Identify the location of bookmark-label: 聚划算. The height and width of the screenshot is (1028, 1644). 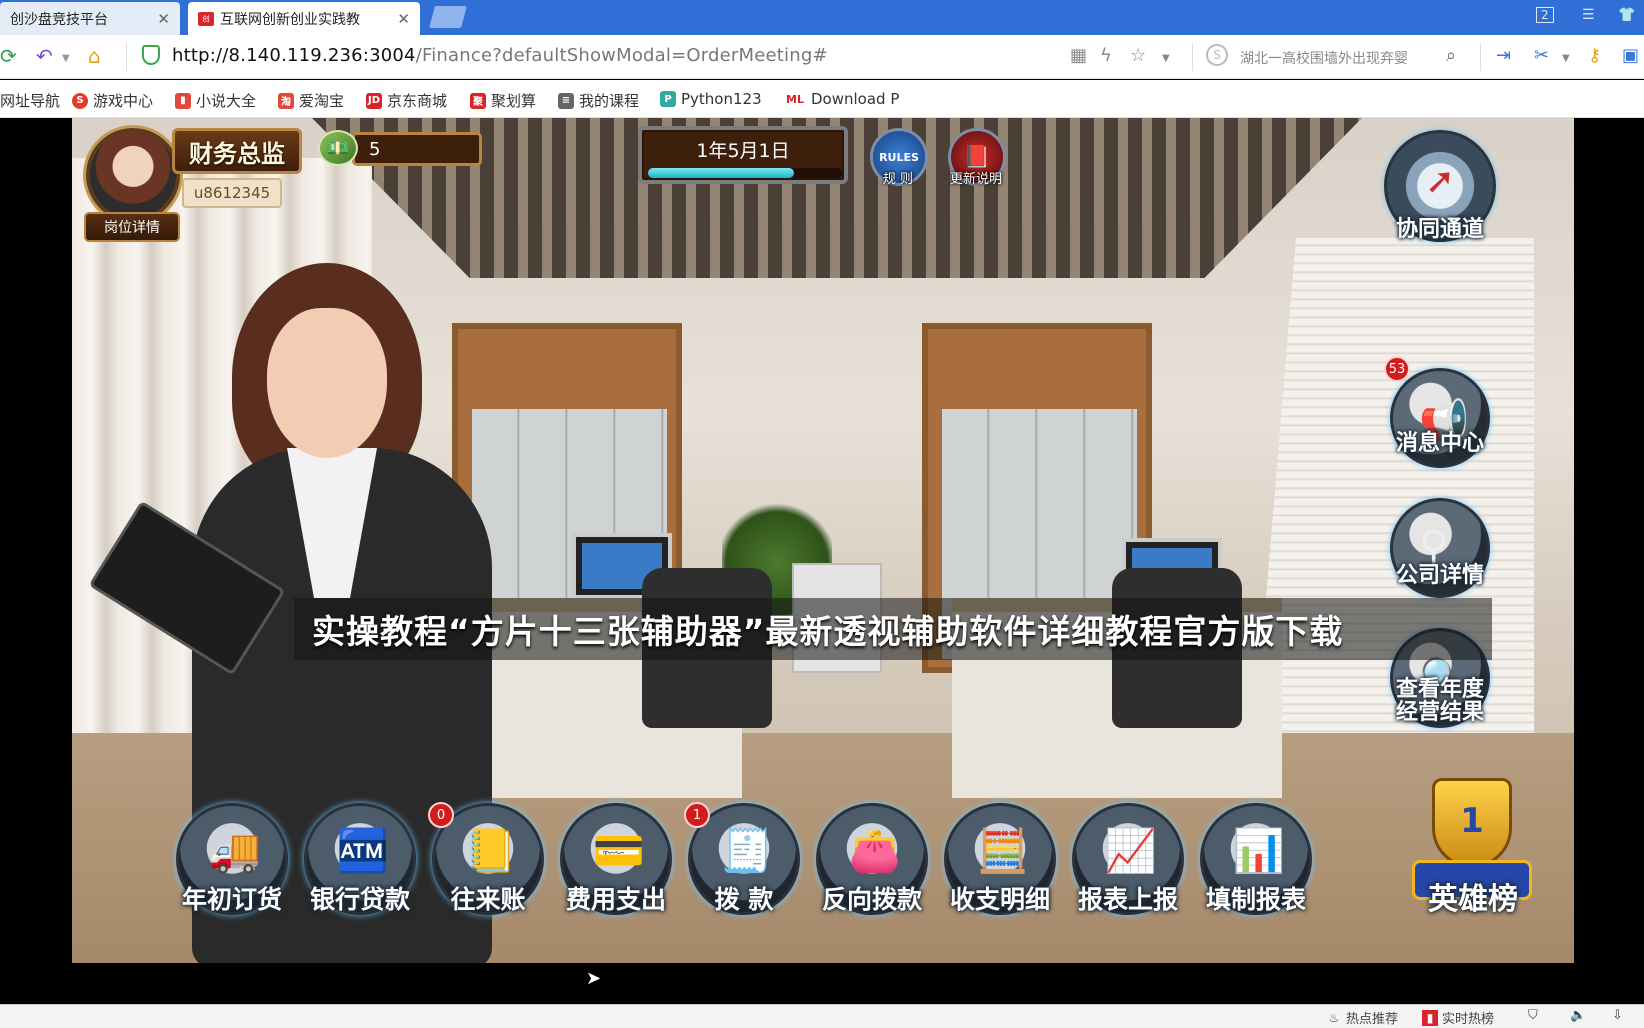
(514, 101).